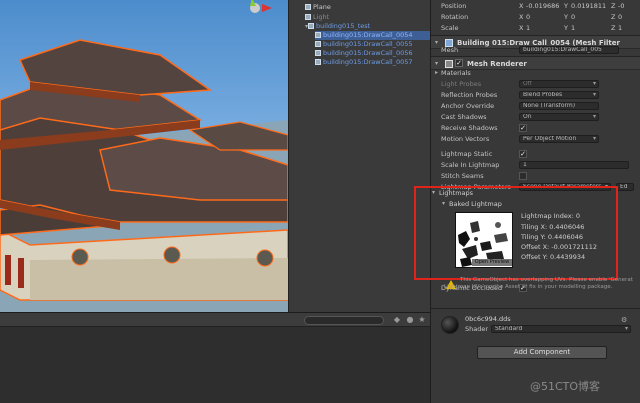  Describe the element at coordinates (535, 176) in the screenshot. I see `stitch-seams-row: Stitch Seams` at that location.